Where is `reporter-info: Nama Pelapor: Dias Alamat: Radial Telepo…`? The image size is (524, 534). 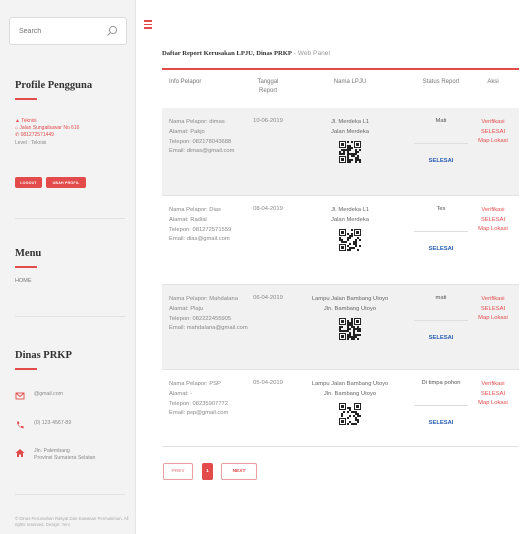
reporter-info: Nama Pelapor: Dias Alamat: Radial Telepo… is located at coordinates (200, 225).